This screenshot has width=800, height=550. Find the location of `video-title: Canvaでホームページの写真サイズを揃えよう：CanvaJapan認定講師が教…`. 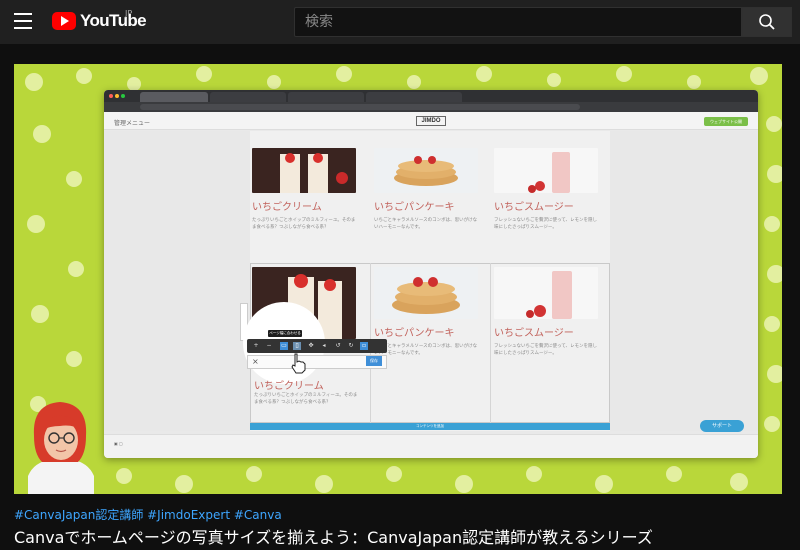

video-title: Canvaでホームページの写真サイズを揃えよう：CanvaJapan認定講師が教… is located at coordinates (333, 537).